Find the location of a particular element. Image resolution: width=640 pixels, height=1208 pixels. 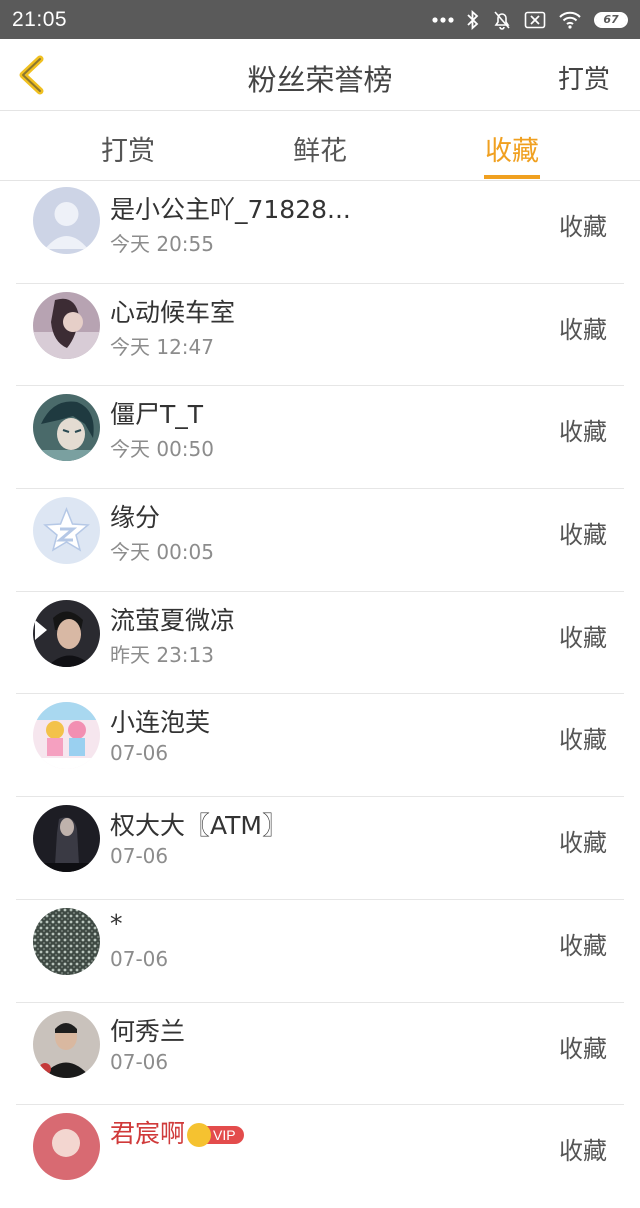

fan-time: 今天 12:47 is located at coordinates (162, 346).